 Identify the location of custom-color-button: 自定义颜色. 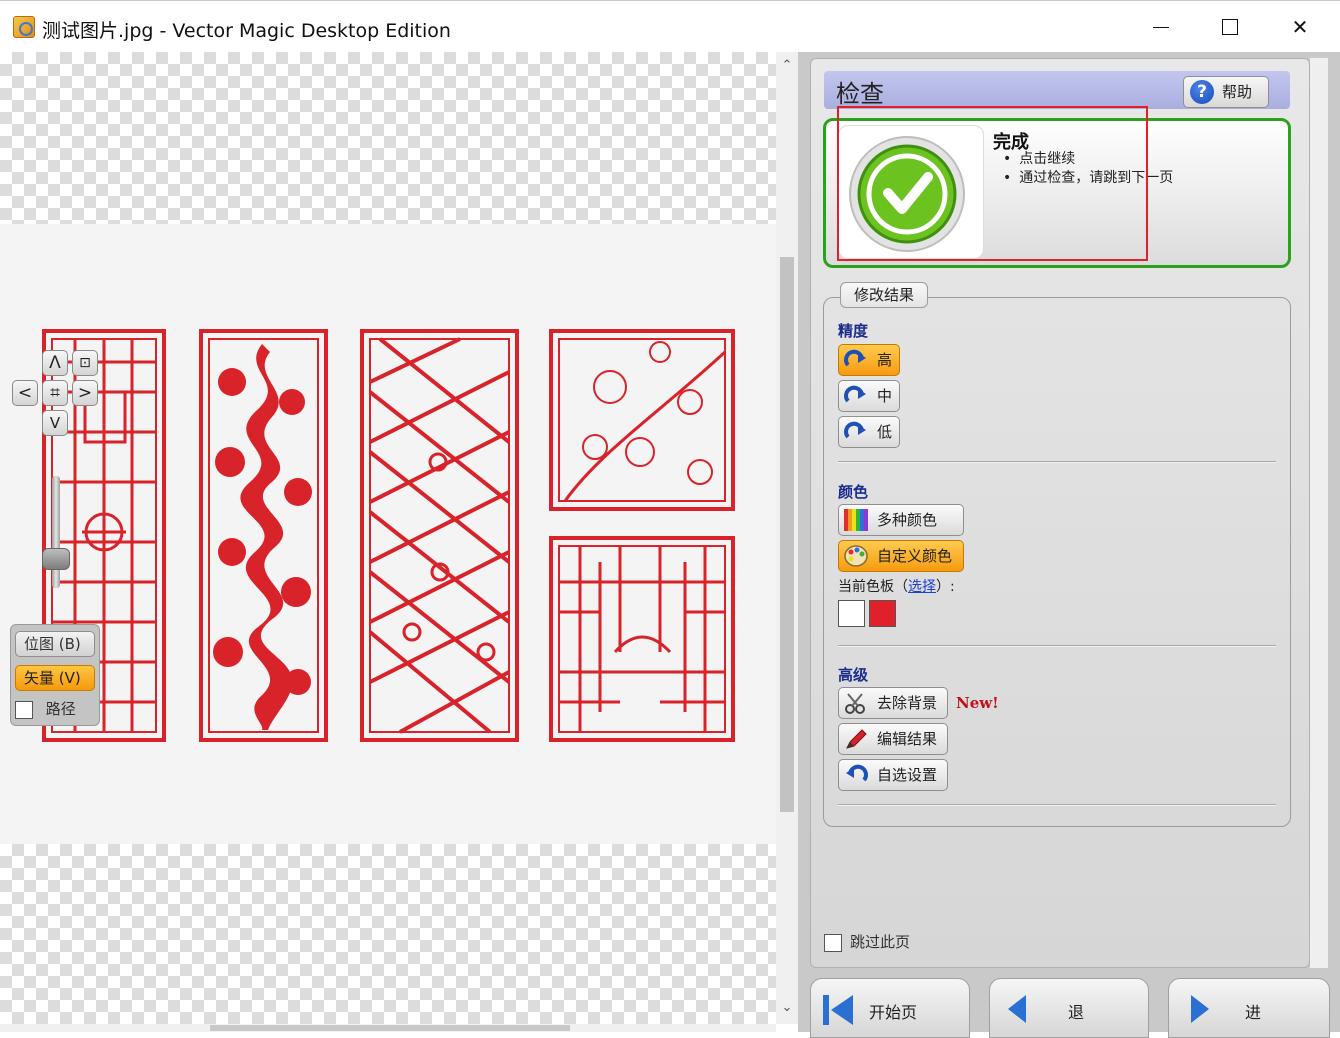
(901, 556).